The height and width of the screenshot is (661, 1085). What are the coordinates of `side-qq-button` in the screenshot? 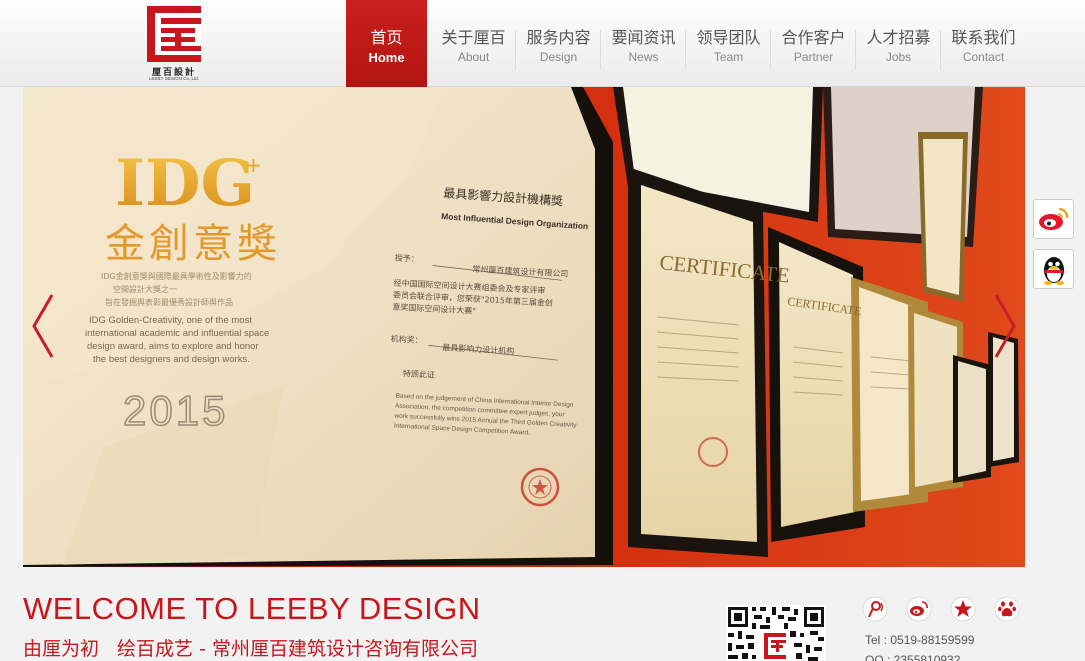 It's located at (1053, 269).